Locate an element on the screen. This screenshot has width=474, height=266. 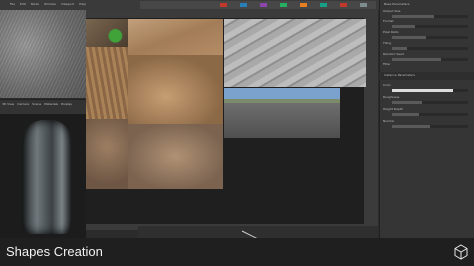
property-label: Height Depth is located at coordinates (393, 109).